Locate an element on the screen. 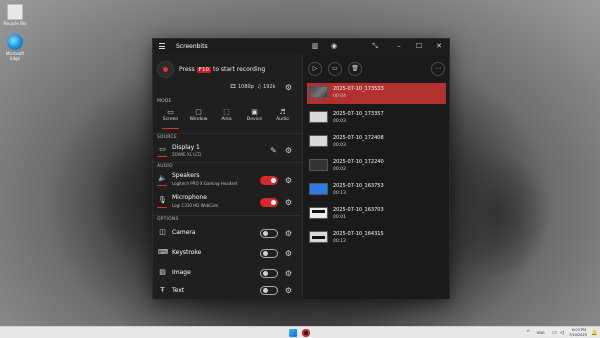  recording-name: 2025-07-10_164315 is located at coordinates (358, 234).